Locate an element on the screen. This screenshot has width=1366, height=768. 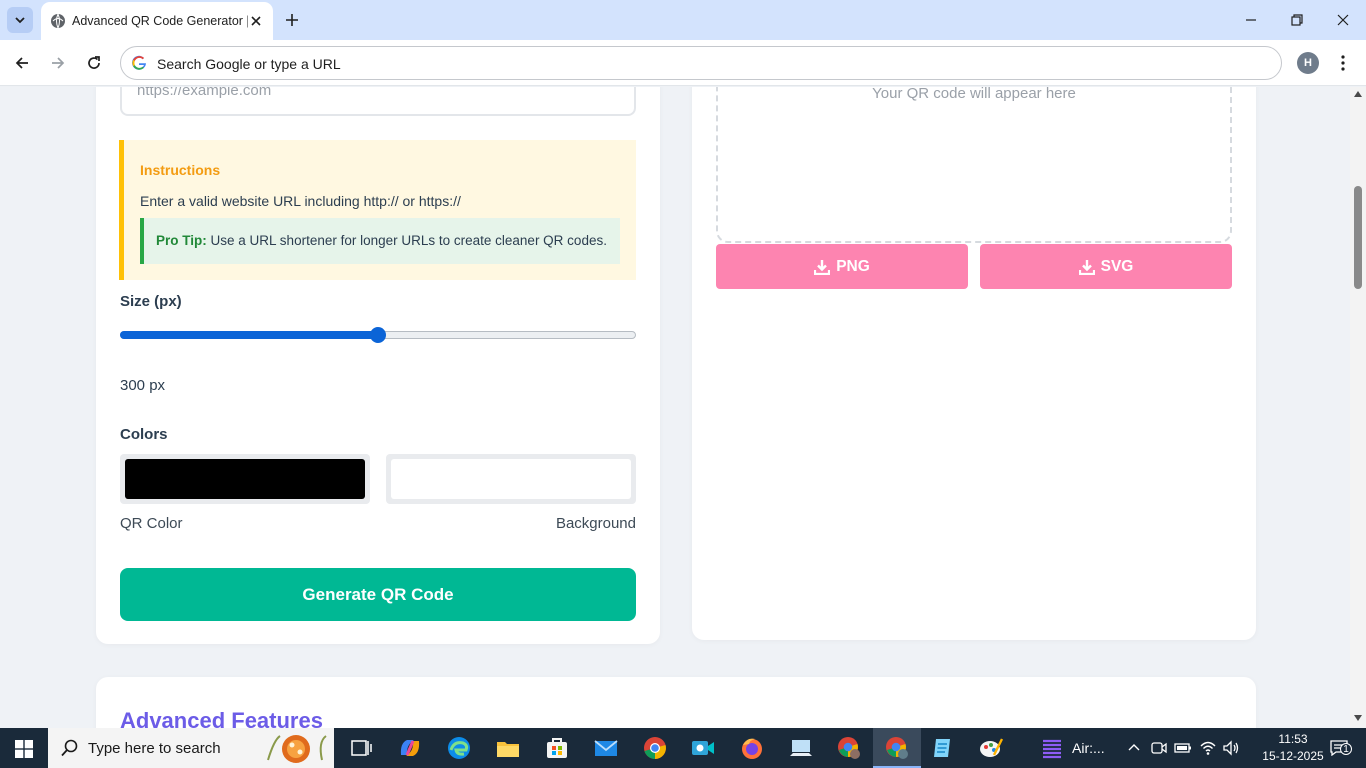
tab-strip: Advanced QR Code Generator | is located at coordinates (683, 20).